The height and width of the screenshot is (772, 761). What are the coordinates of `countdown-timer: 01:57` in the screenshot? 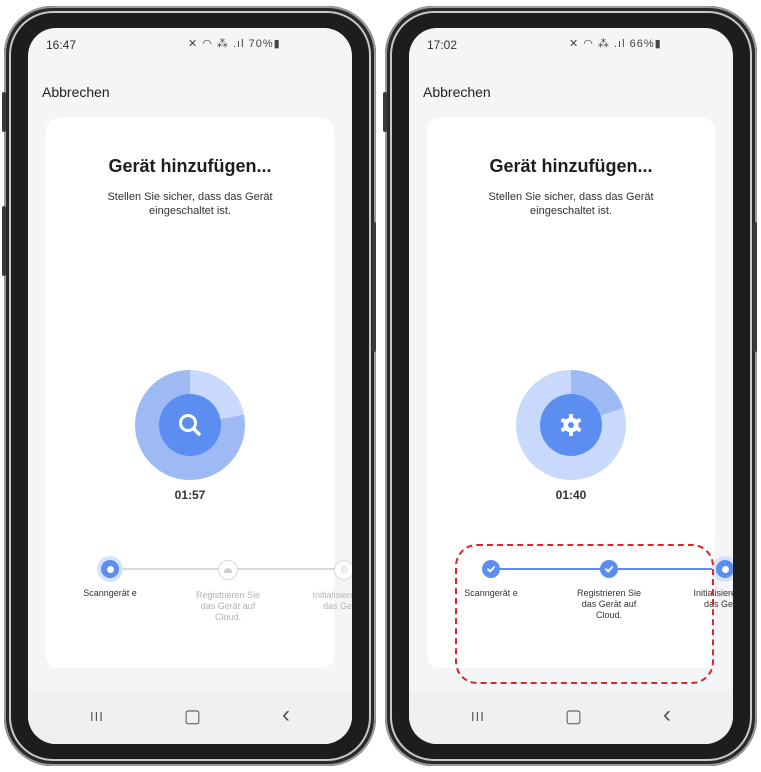 It's located at (190, 495).